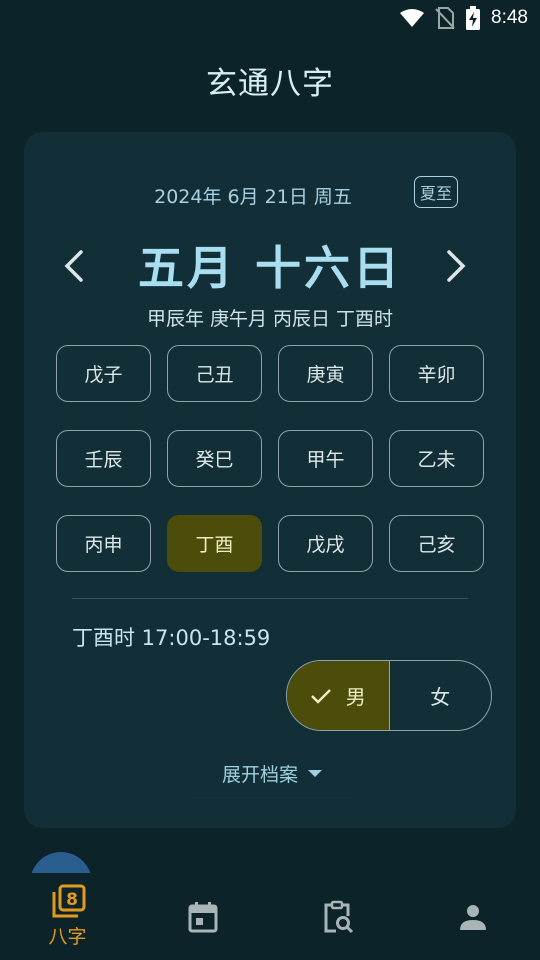 This screenshot has width=540, height=960. I want to click on no-sim-icon, so click(445, 18).